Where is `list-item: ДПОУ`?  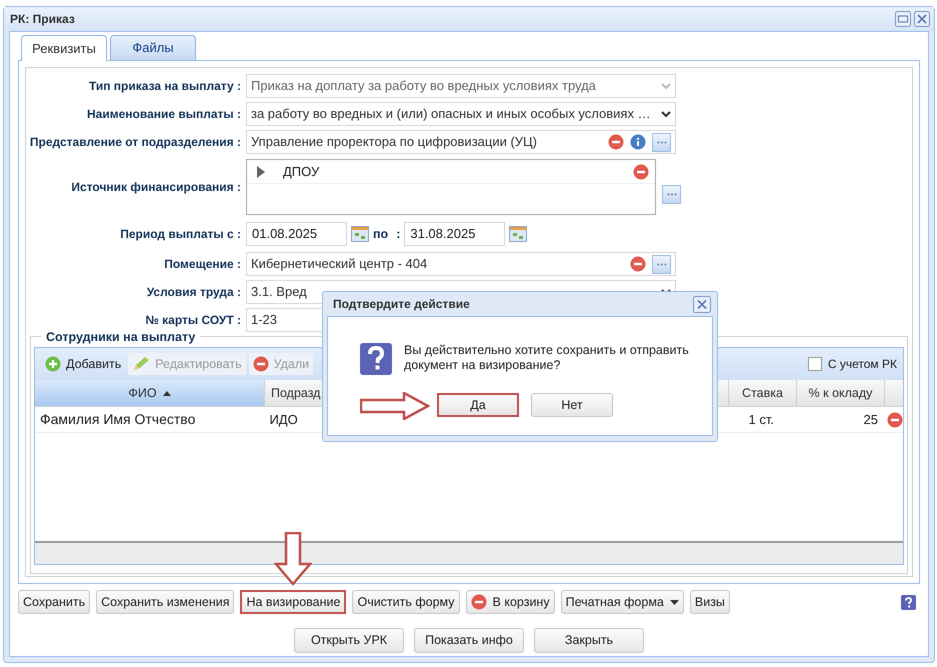 list-item: ДПОУ is located at coordinates (301, 171).